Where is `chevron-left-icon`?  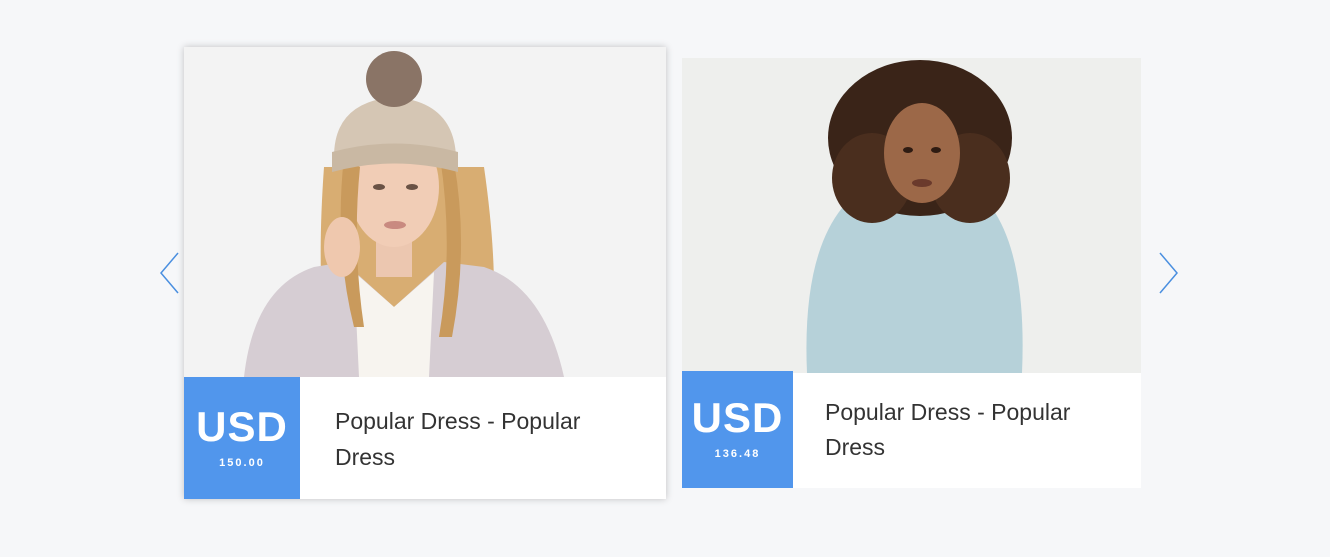 chevron-left-icon is located at coordinates (170, 273).